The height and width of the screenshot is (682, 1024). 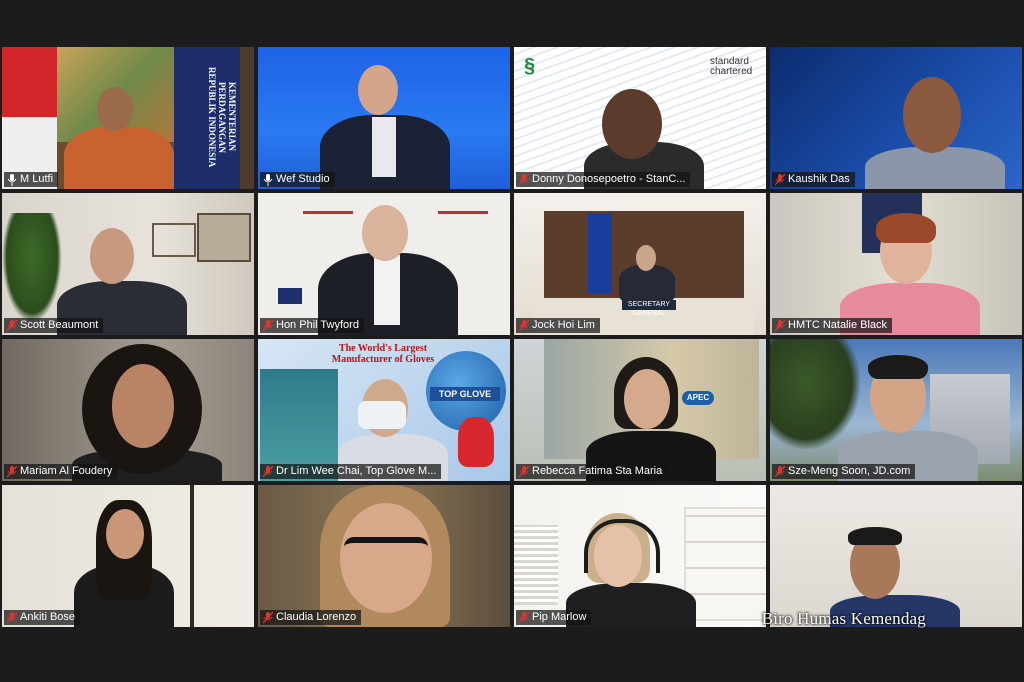 I want to click on participant-name: M Lutfi, so click(x=37, y=179).